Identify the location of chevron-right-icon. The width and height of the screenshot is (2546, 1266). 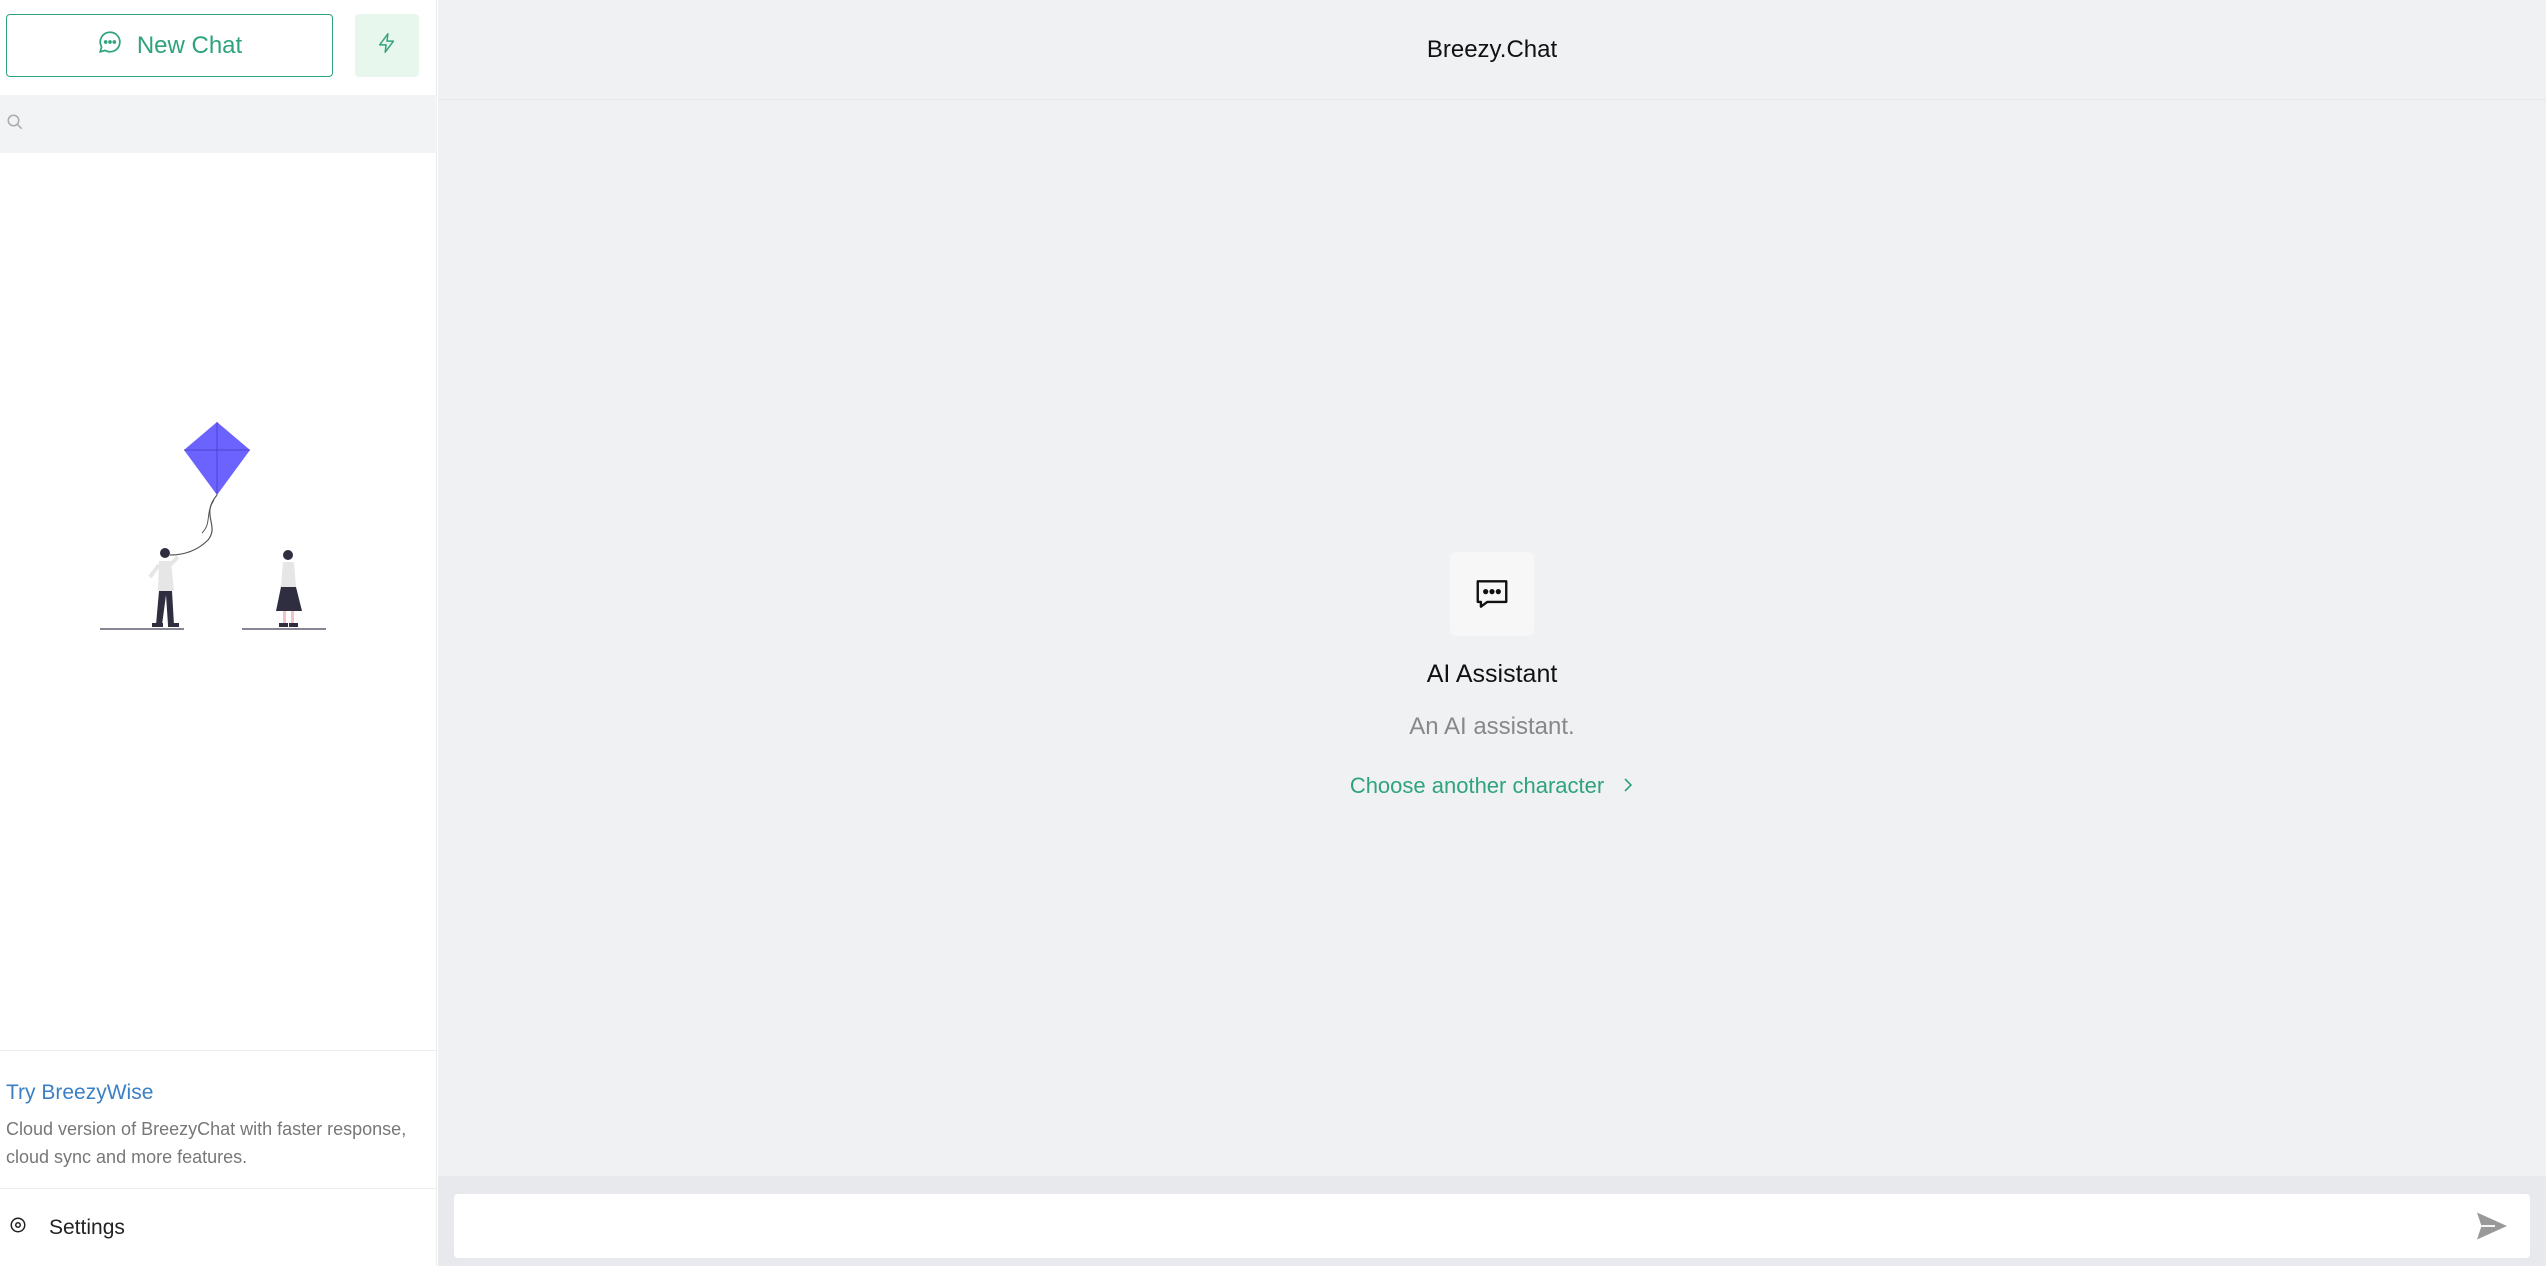
(1628, 786).